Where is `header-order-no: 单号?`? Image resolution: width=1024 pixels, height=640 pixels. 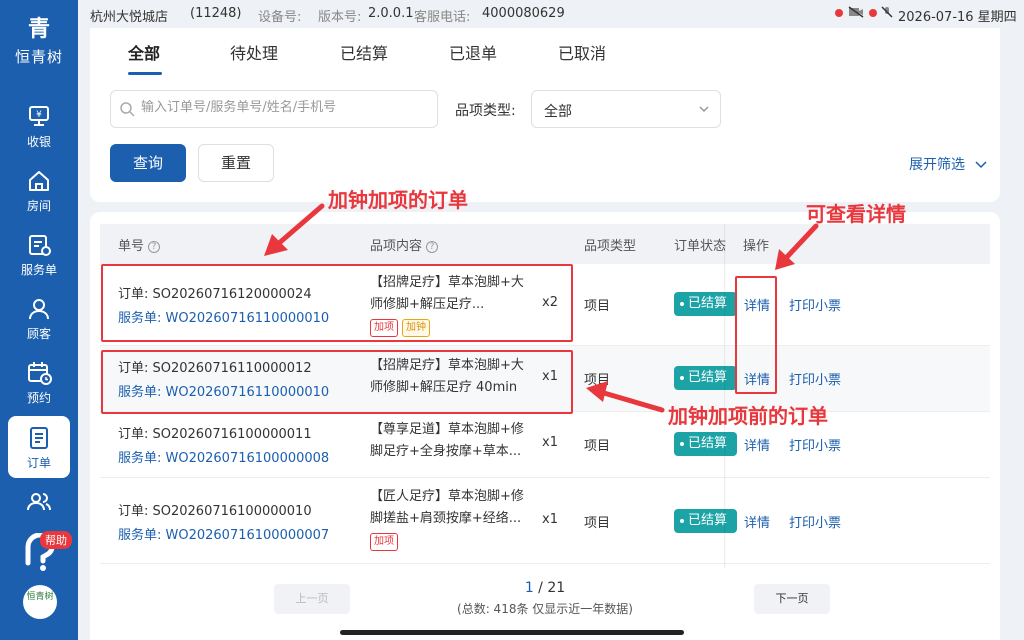 header-order-no: 单号? is located at coordinates (139, 244).